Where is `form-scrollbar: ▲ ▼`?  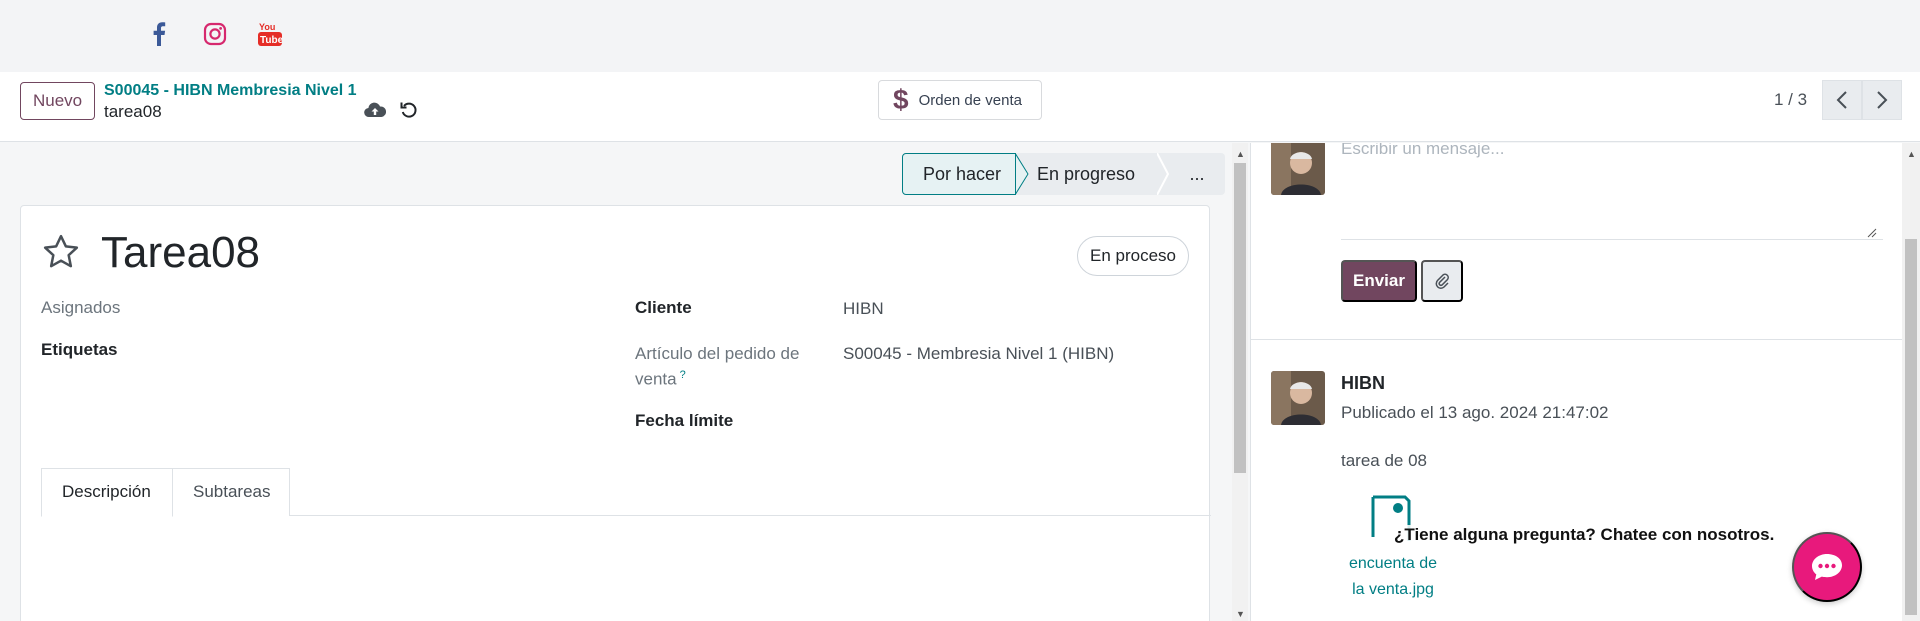 form-scrollbar: ▲ ▼ is located at coordinates (1240, 382).